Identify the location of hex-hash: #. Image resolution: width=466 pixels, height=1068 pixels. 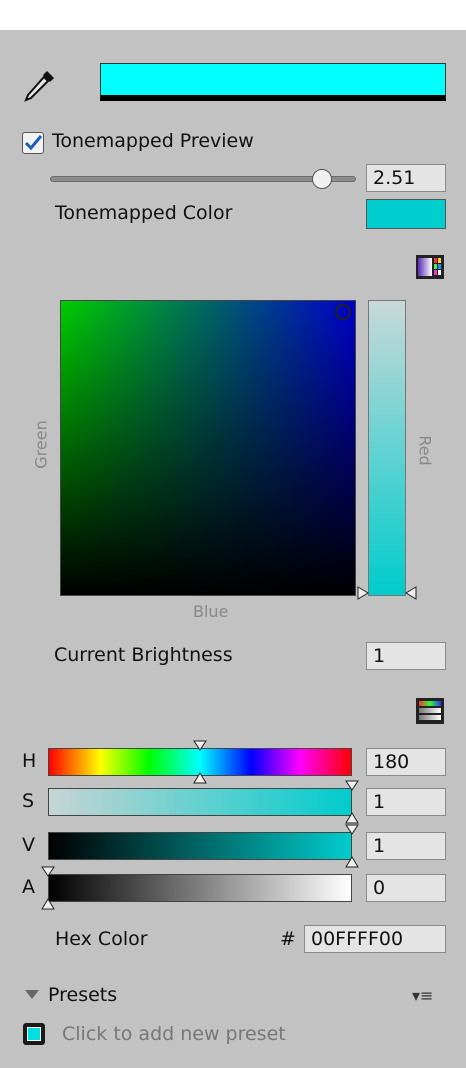
(288, 939).